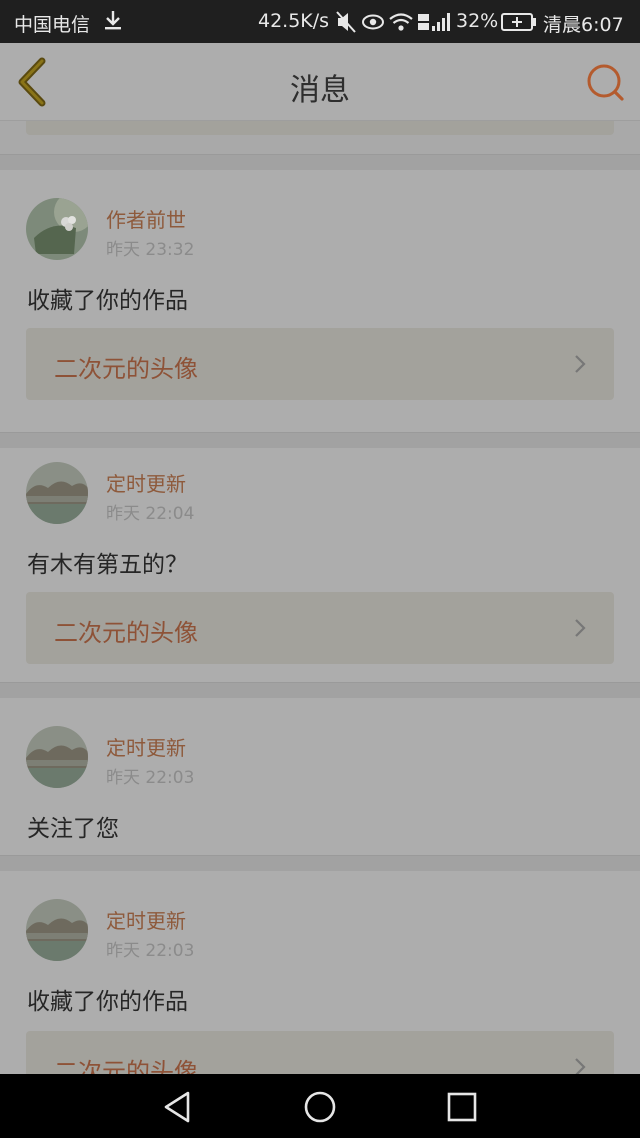 The image size is (640, 1138). What do you see at coordinates (605, 82) in the screenshot?
I see `search-icon` at bounding box center [605, 82].